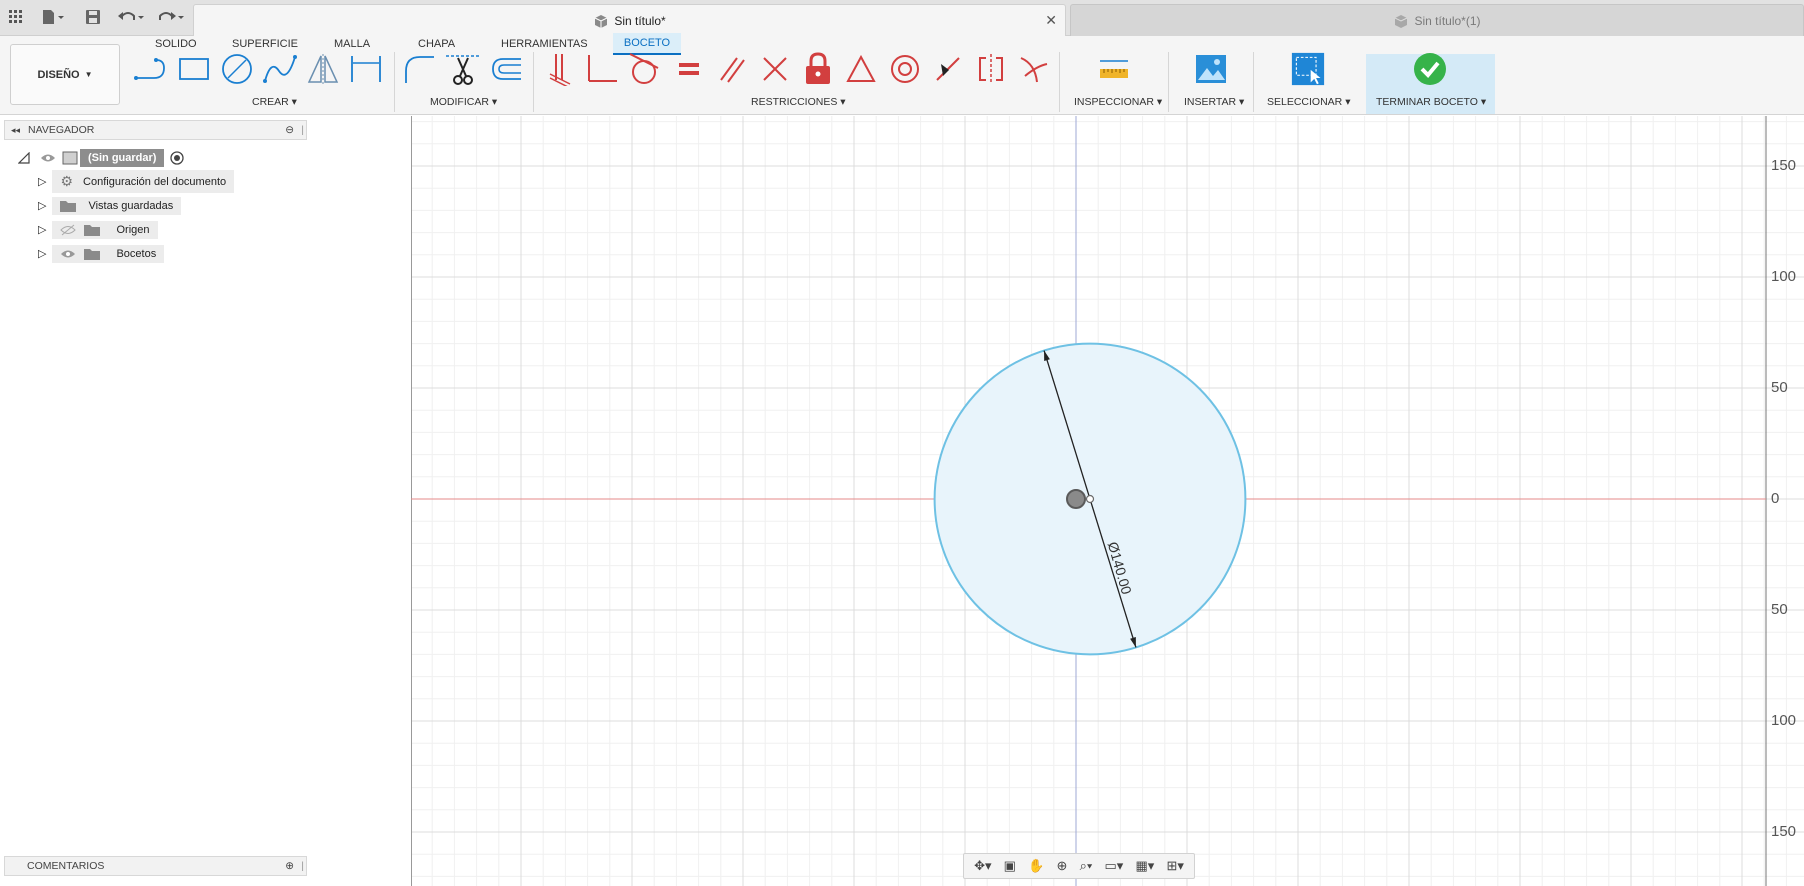  What do you see at coordinates (798, 102) in the screenshot?
I see `group-constraints-menu: RESTRICCIONES ▾` at bounding box center [798, 102].